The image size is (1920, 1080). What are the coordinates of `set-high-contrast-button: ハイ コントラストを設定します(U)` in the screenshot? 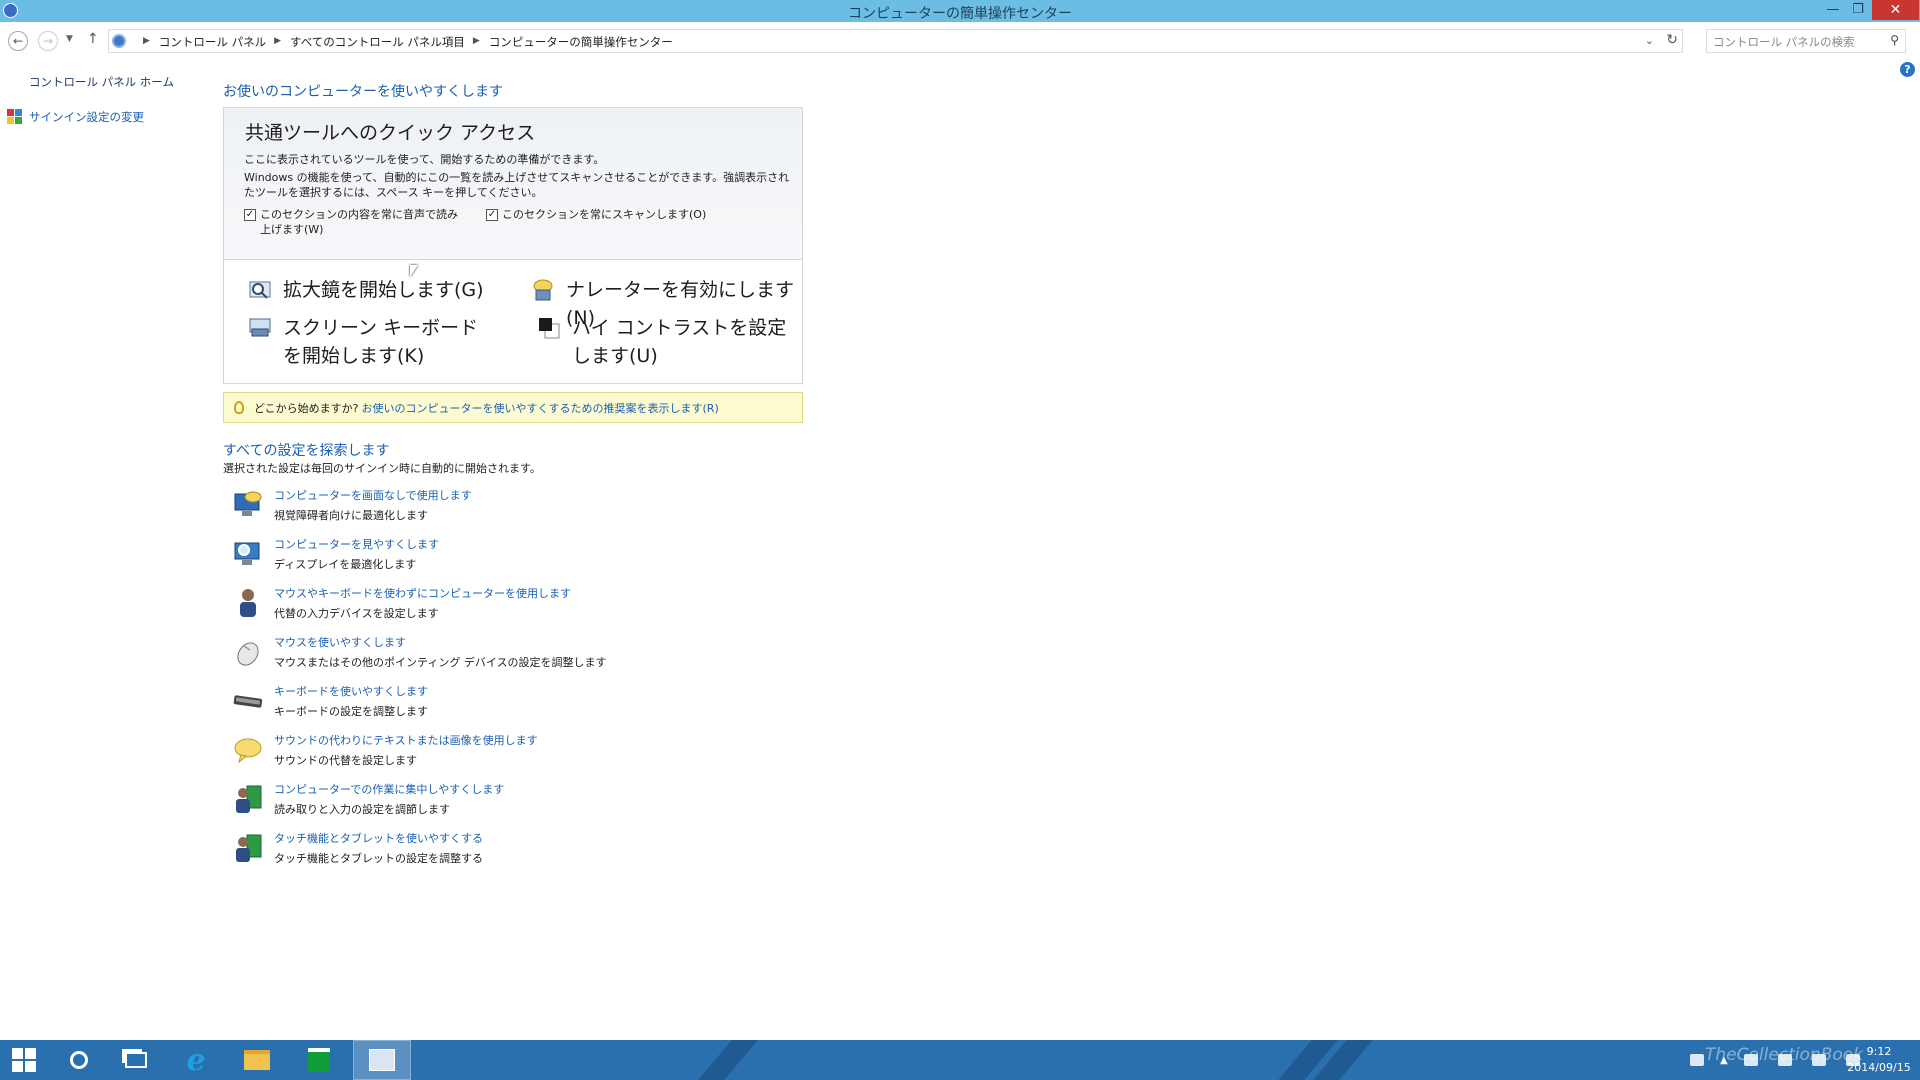 It's located at (669, 342).